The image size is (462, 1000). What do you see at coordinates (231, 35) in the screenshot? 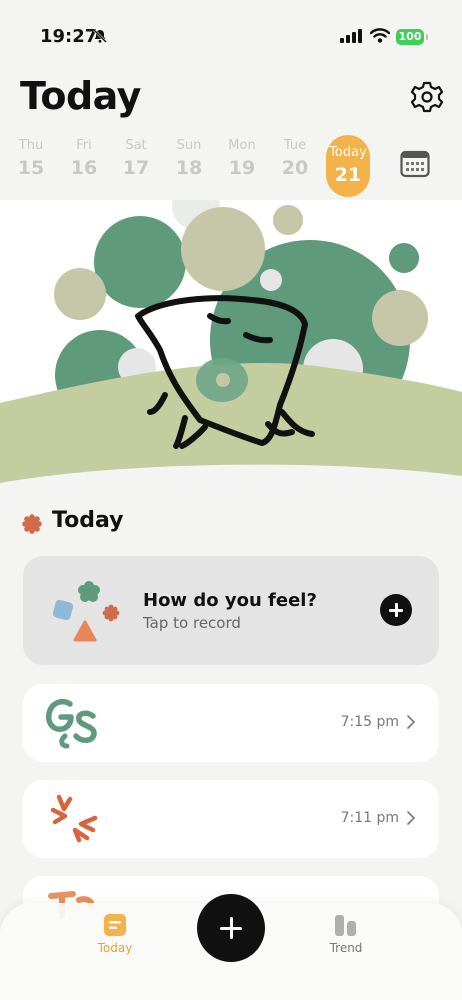
I see `status-bar: 19:27 100` at bounding box center [231, 35].